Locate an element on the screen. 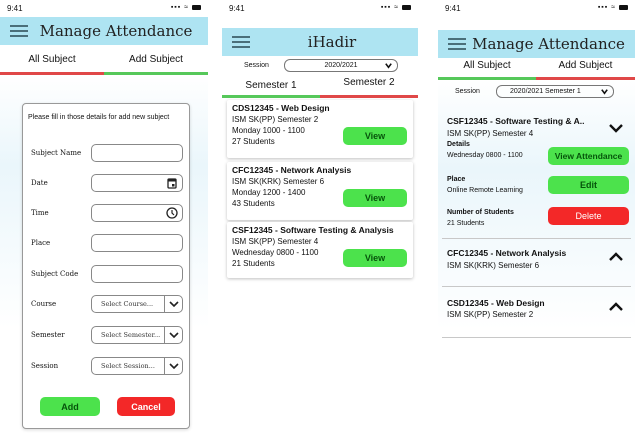 The height and width of the screenshot is (437, 635). session-selector-row: Session 2020/2021 Semester 1 is located at coordinates (536, 92).